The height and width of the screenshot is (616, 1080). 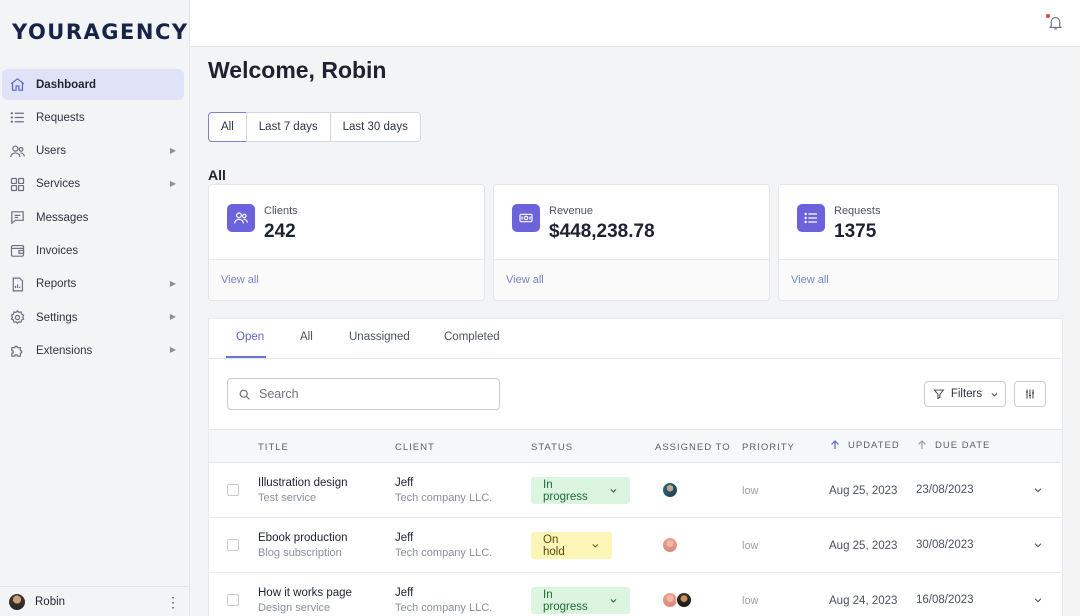 I want to click on search-box, so click(x=363, y=394).